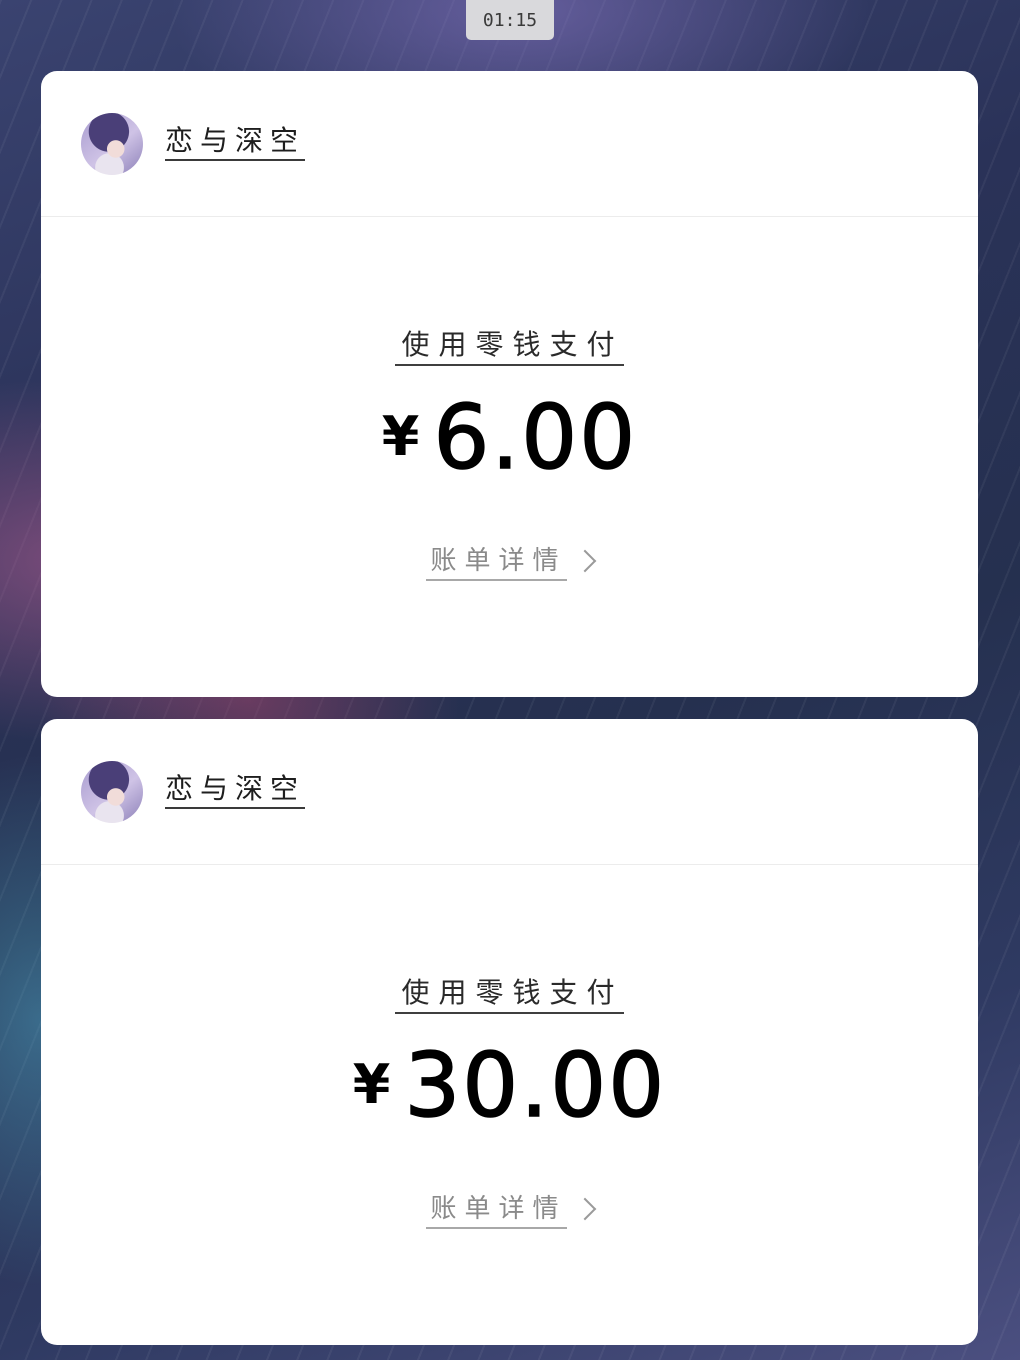 The width and height of the screenshot is (1020, 1360). I want to click on payment-amount: 30.00, so click(535, 1085).